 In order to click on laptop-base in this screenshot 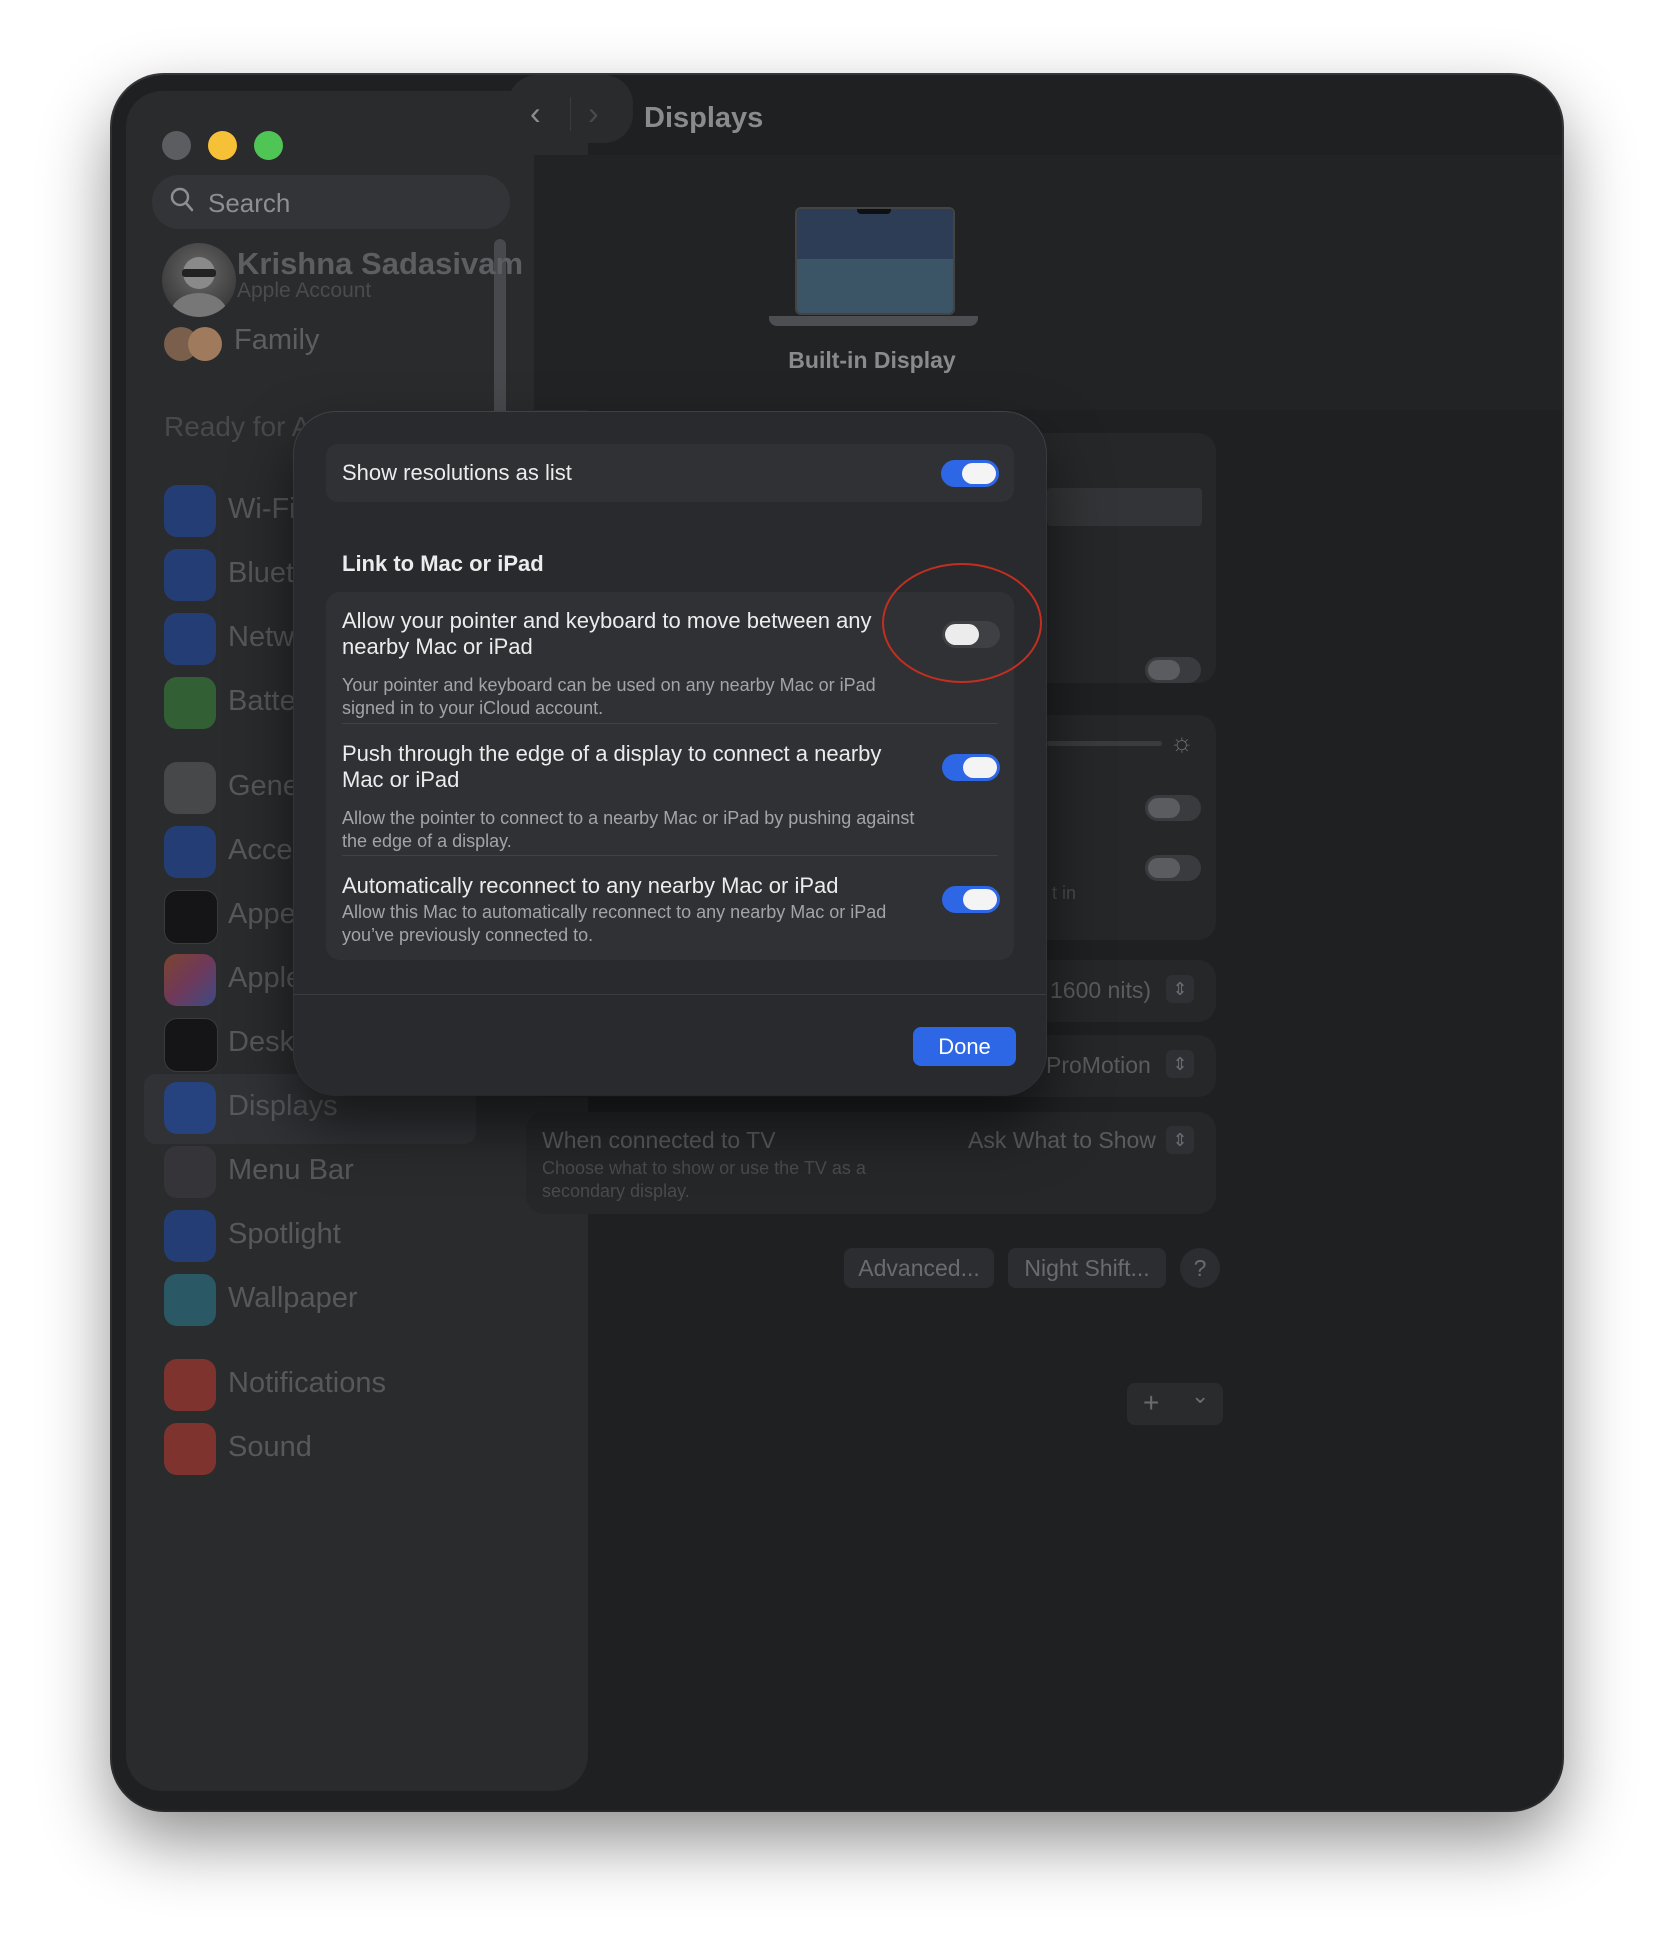, I will do `click(873, 321)`.